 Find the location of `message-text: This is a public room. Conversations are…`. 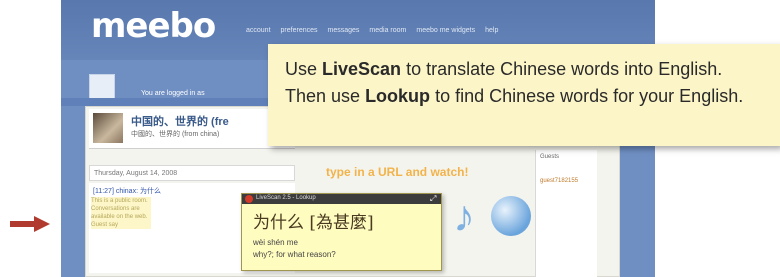

message-text: This is a public room. Conversations are… is located at coordinates (121, 213).